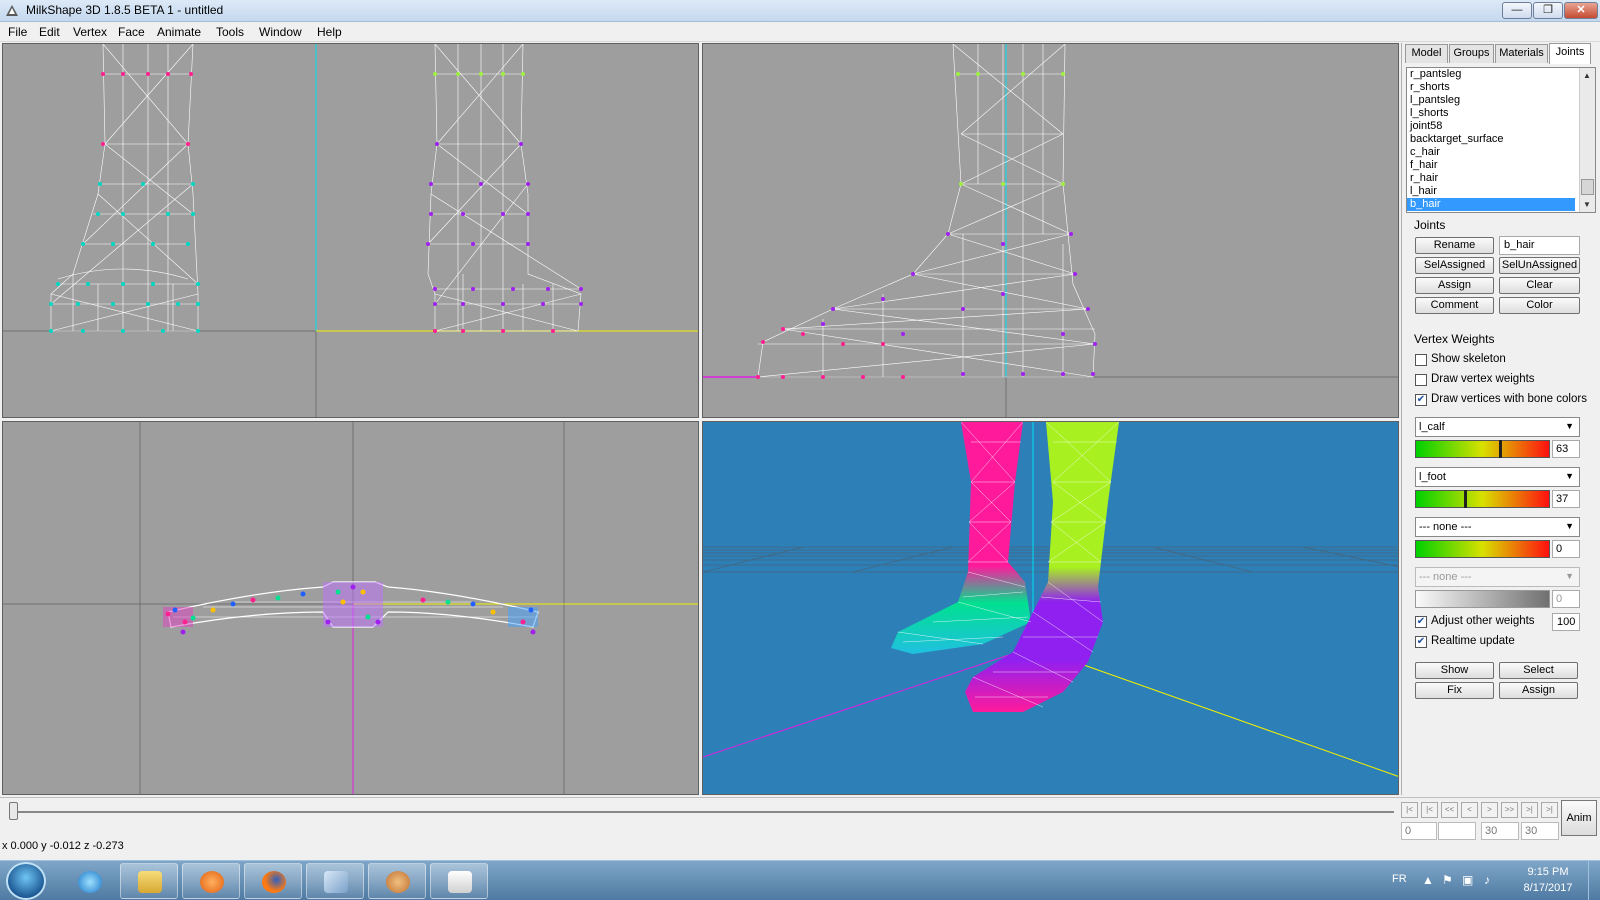 The image size is (1600, 900). What do you see at coordinates (179, 32) in the screenshot?
I see `menu-animate: Animate` at bounding box center [179, 32].